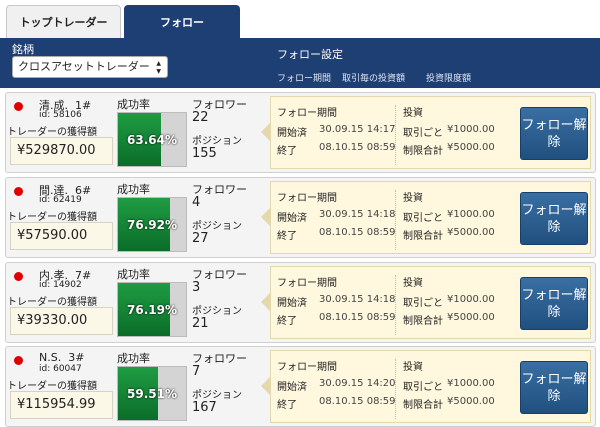  What do you see at coordinates (23, 49) in the screenshot?
I see `filter-label: 銘柄` at bounding box center [23, 49].